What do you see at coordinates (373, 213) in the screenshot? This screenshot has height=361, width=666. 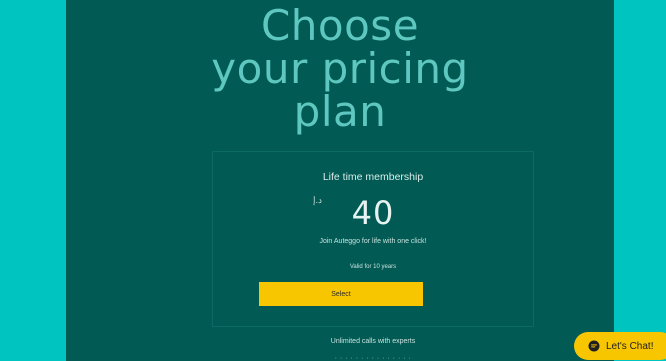 I see `plan-price: 40` at bounding box center [373, 213].